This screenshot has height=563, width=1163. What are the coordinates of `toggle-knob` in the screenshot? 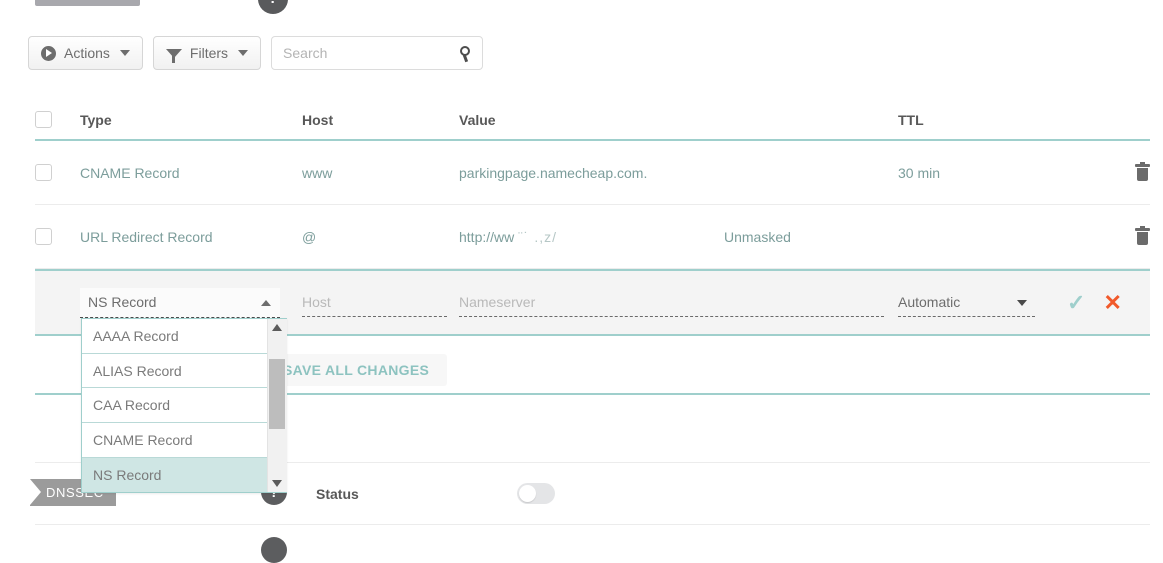 It's located at (527, 493).